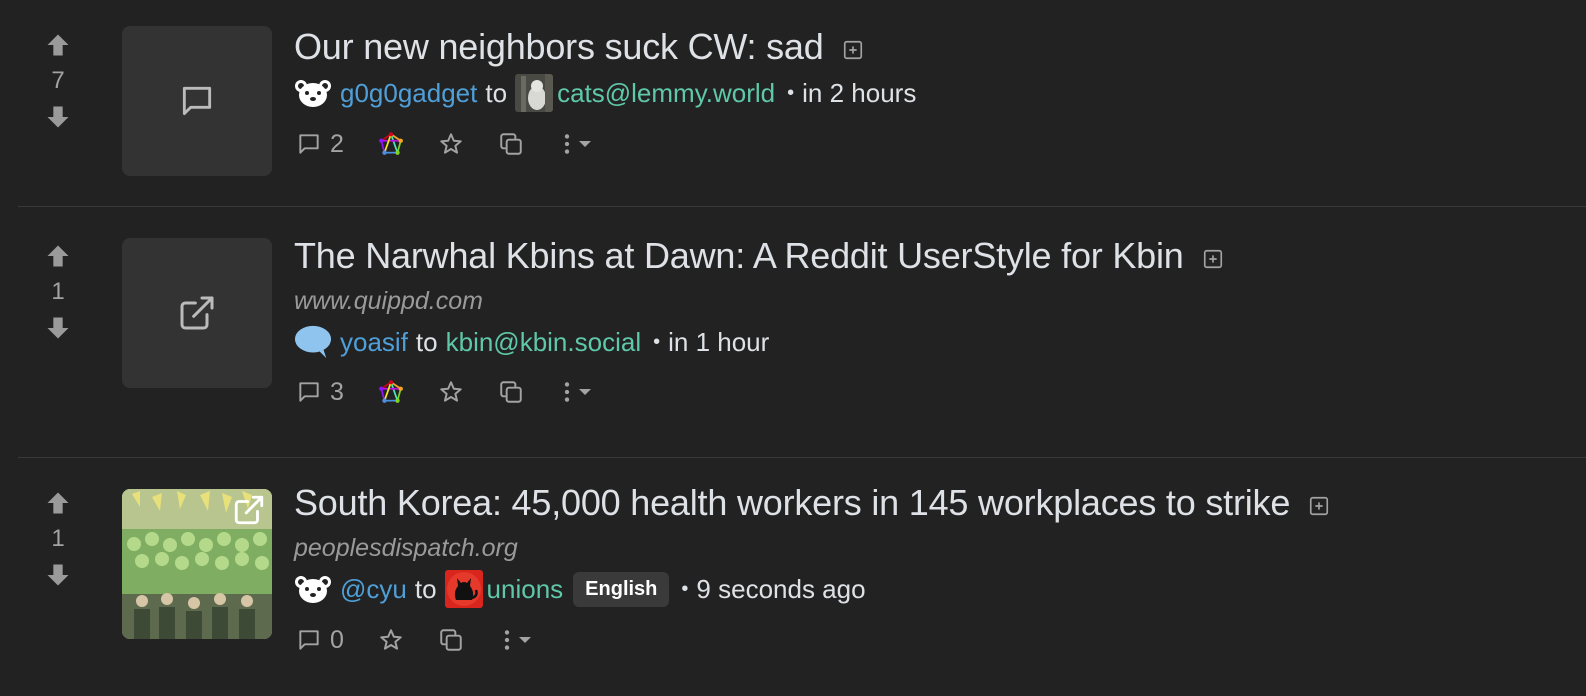 Image resolution: width=1586 pixels, height=696 pixels. I want to click on post-time: 9 seconds ago, so click(781, 588).